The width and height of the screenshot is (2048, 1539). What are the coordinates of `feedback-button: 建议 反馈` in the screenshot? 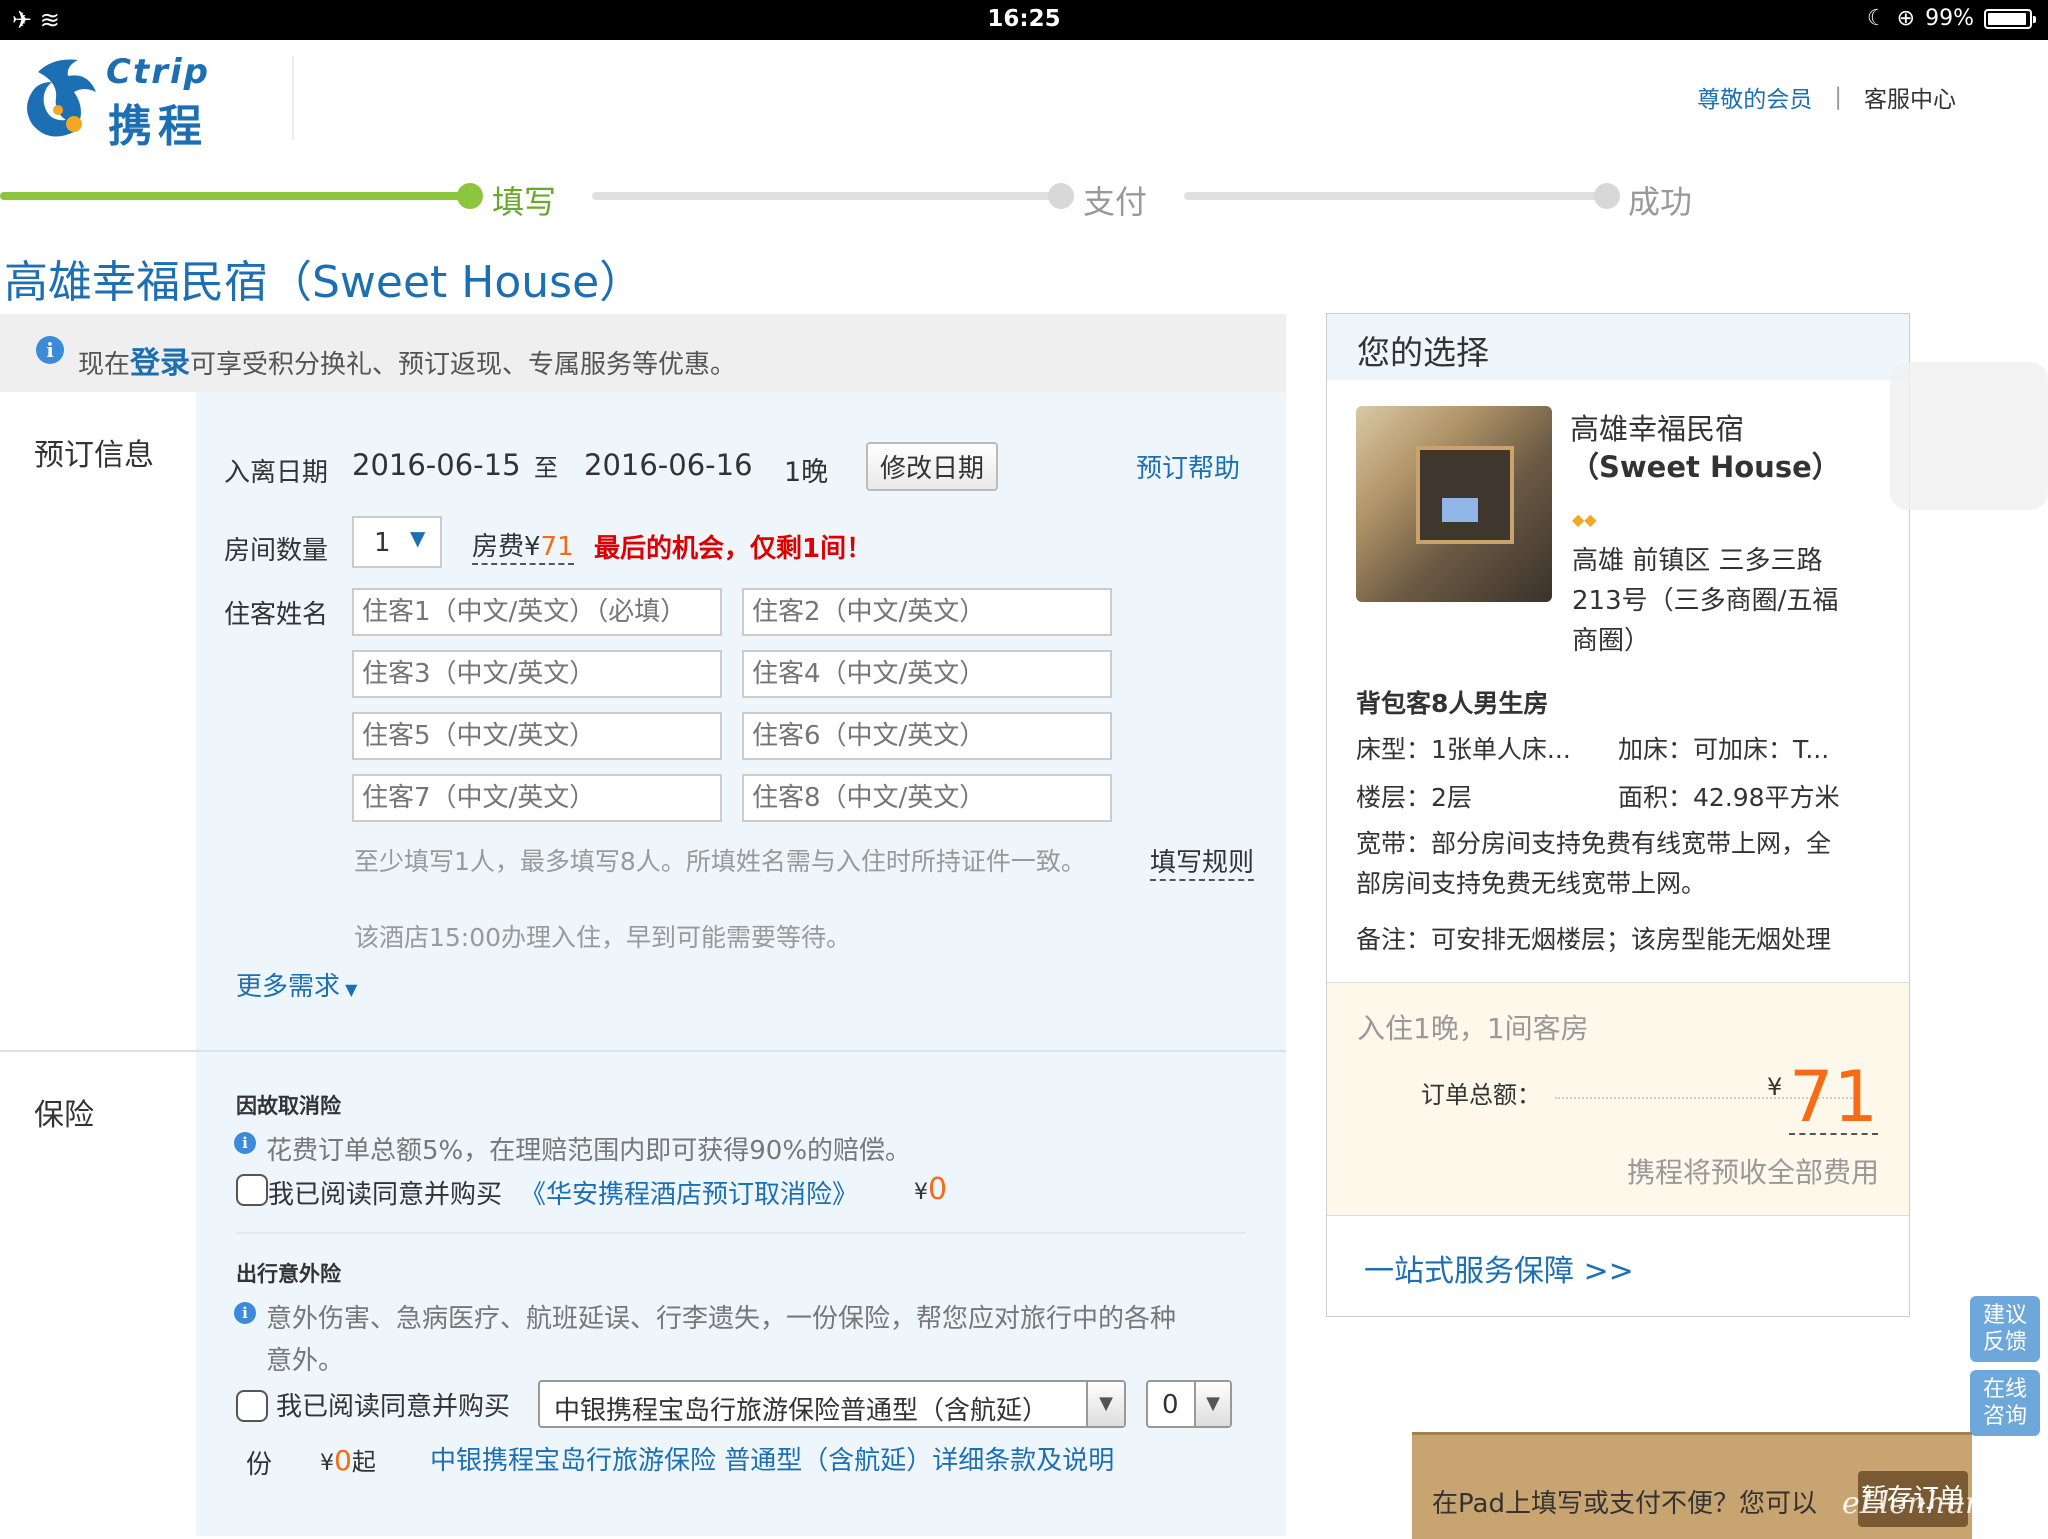 It's located at (2005, 1329).